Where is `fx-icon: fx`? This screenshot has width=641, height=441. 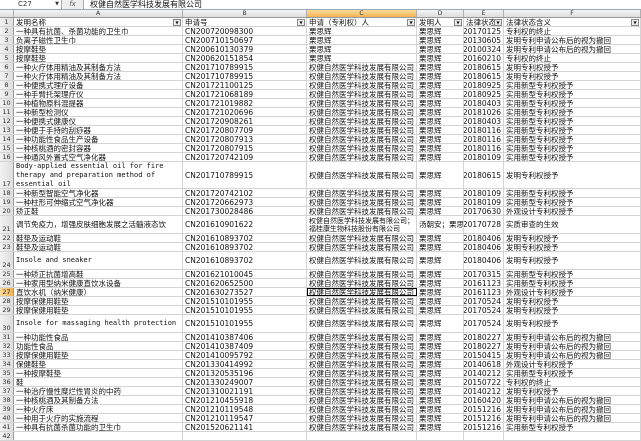 fx-icon: fx is located at coordinates (73, 4).